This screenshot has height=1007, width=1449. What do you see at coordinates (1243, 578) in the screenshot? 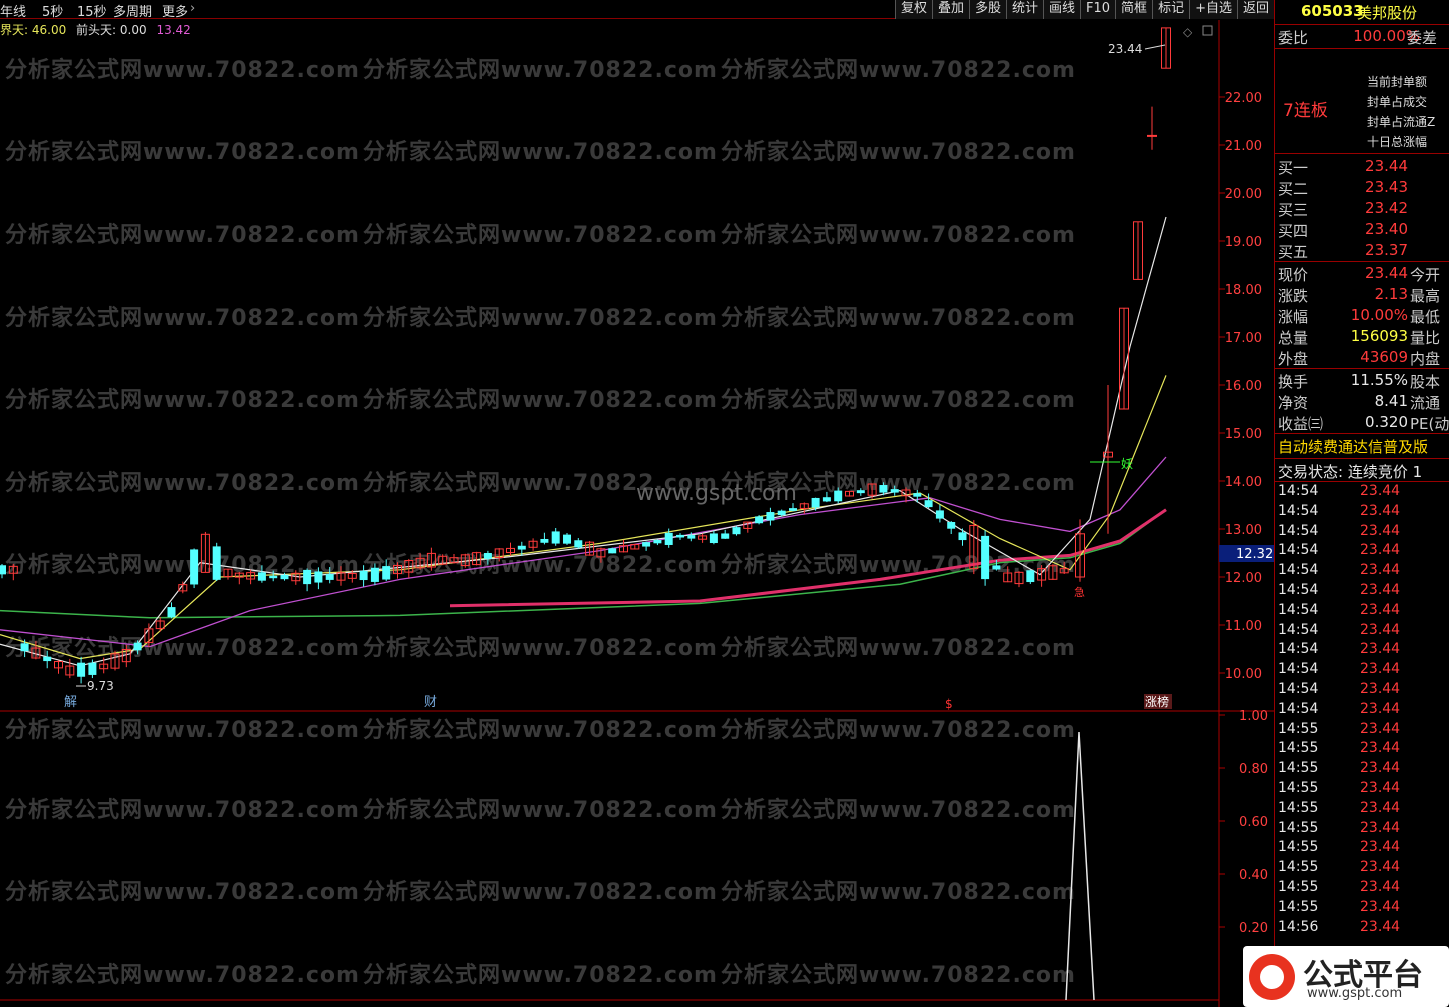
I see `price-axis-label: 12.00` at bounding box center [1243, 578].